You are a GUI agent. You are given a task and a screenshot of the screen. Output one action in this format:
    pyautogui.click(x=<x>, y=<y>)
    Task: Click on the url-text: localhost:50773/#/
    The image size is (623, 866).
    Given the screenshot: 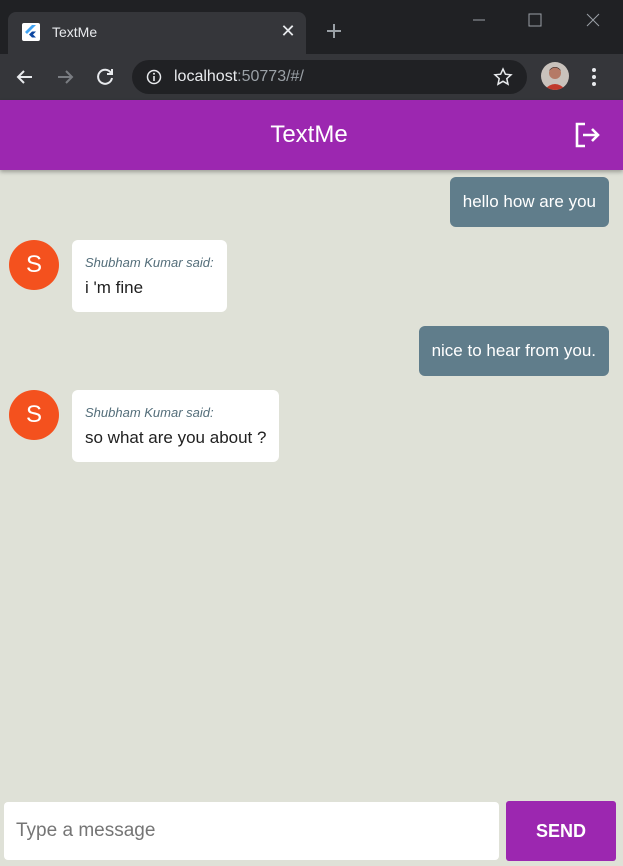 What is the action you would take?
    pyautogui.click(x=239, y=76)
    